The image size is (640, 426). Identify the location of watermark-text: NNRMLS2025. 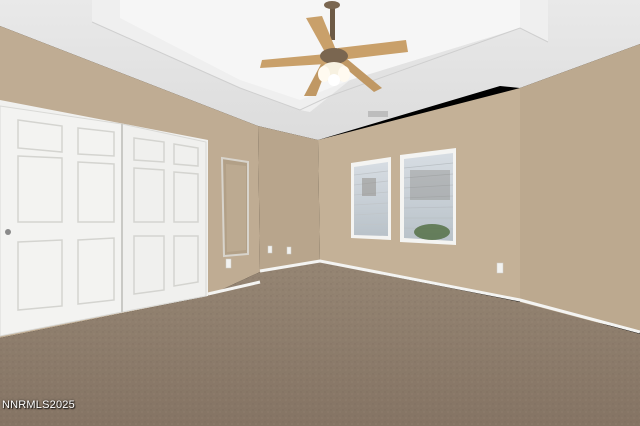
(38, 405).